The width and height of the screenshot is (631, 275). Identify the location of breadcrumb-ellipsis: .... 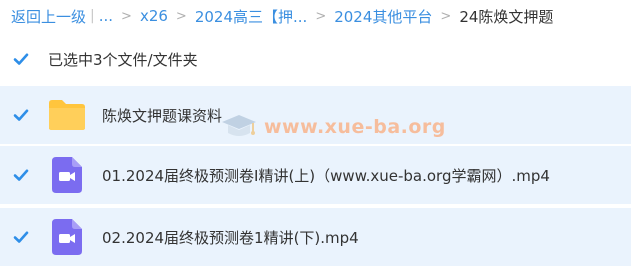
(106, 16).